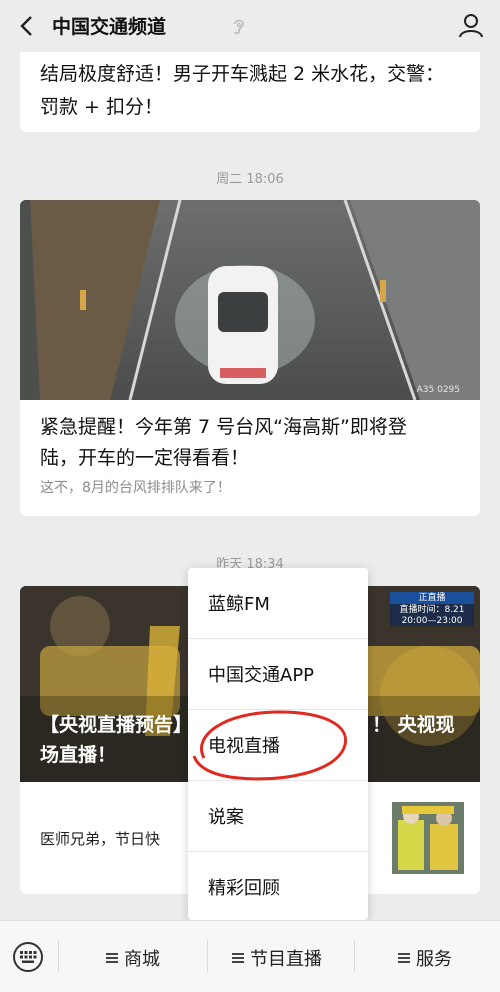 The image size is (500, 992). I want to click on keyboard-icon, so click(28, 957).